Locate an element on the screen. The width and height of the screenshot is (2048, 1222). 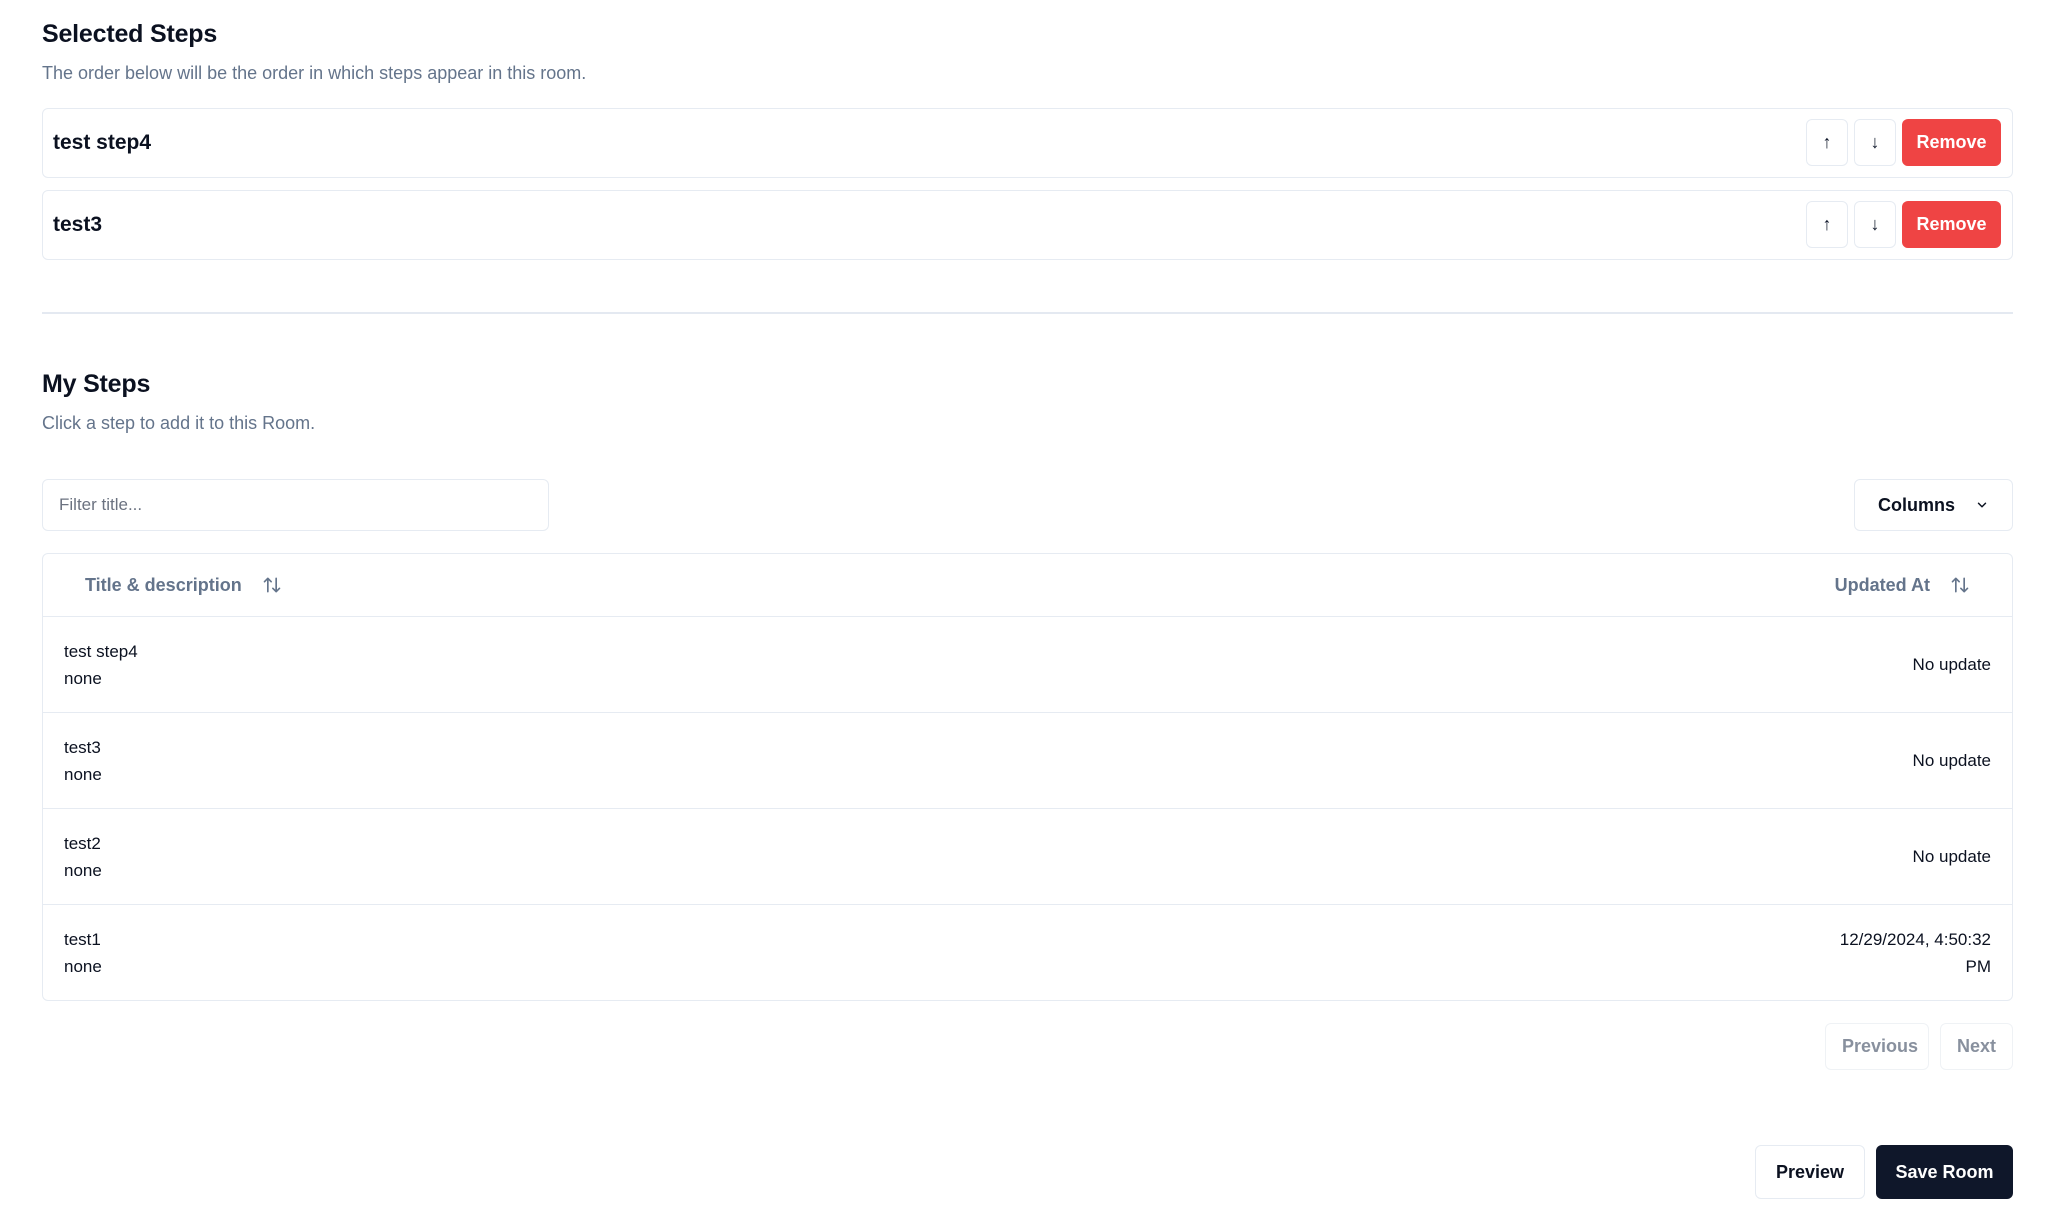
sort-updated-header: Updated At is located at coordinates (1902, 585).